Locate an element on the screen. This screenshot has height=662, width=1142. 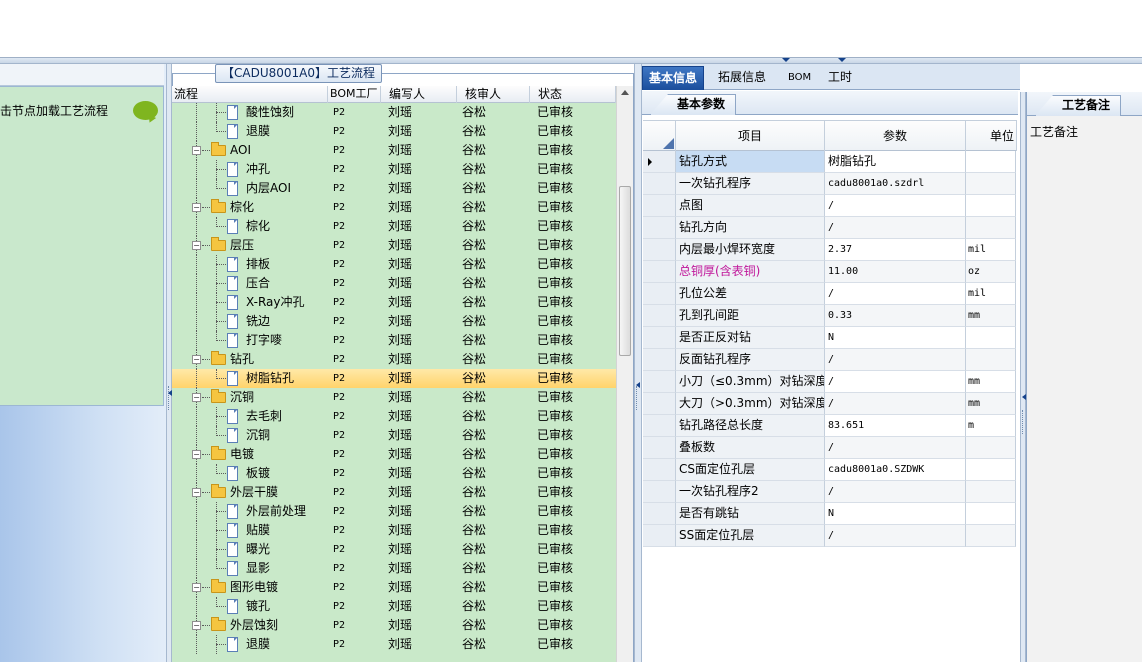
param-row: 总铜厚(含表铜) 11.00 oz is located at coordinates (830, 272).